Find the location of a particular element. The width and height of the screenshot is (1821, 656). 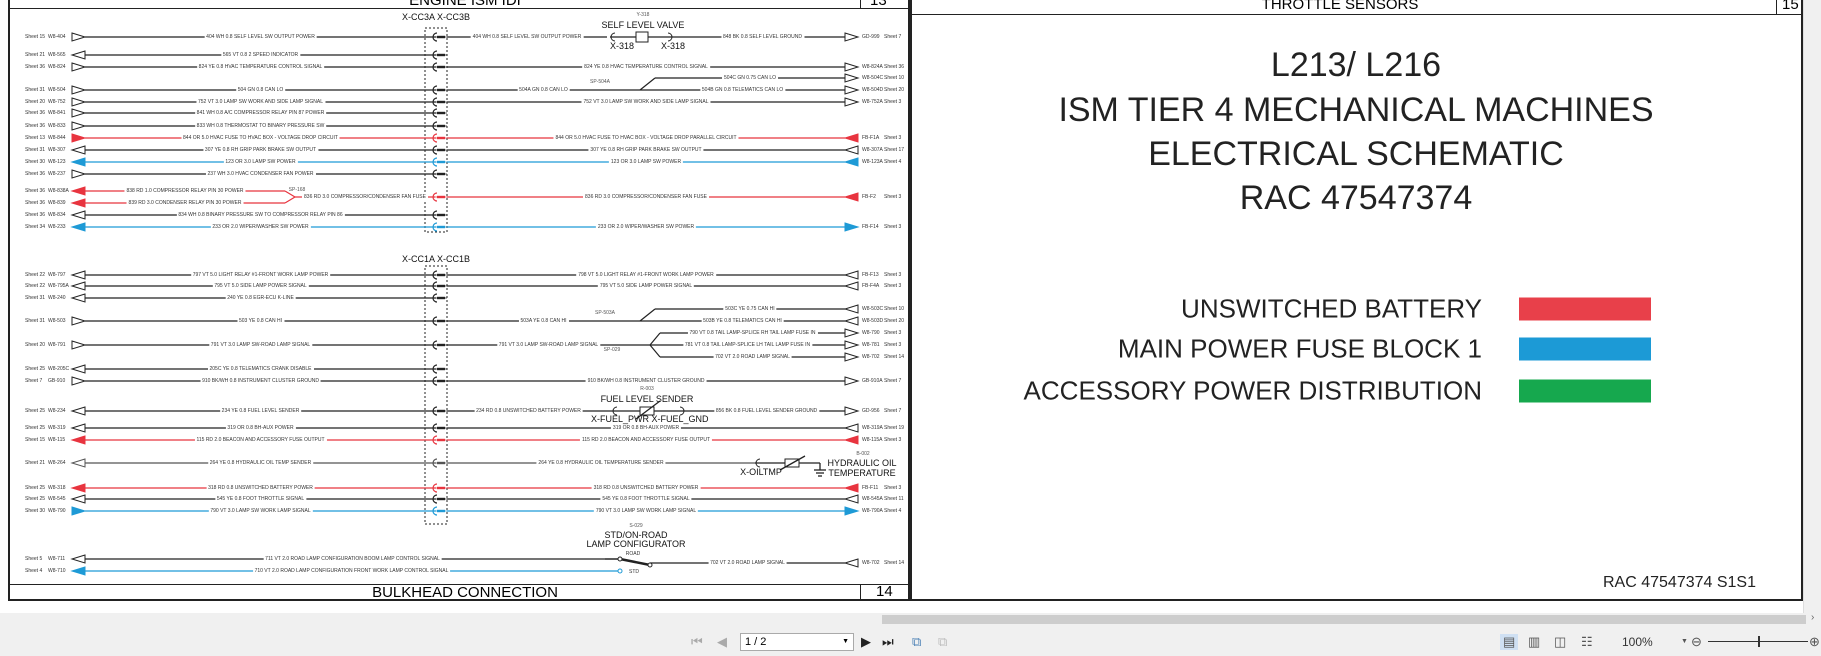

wire-left-sheet: Sheet 21 is located at coordinates (35, 463).